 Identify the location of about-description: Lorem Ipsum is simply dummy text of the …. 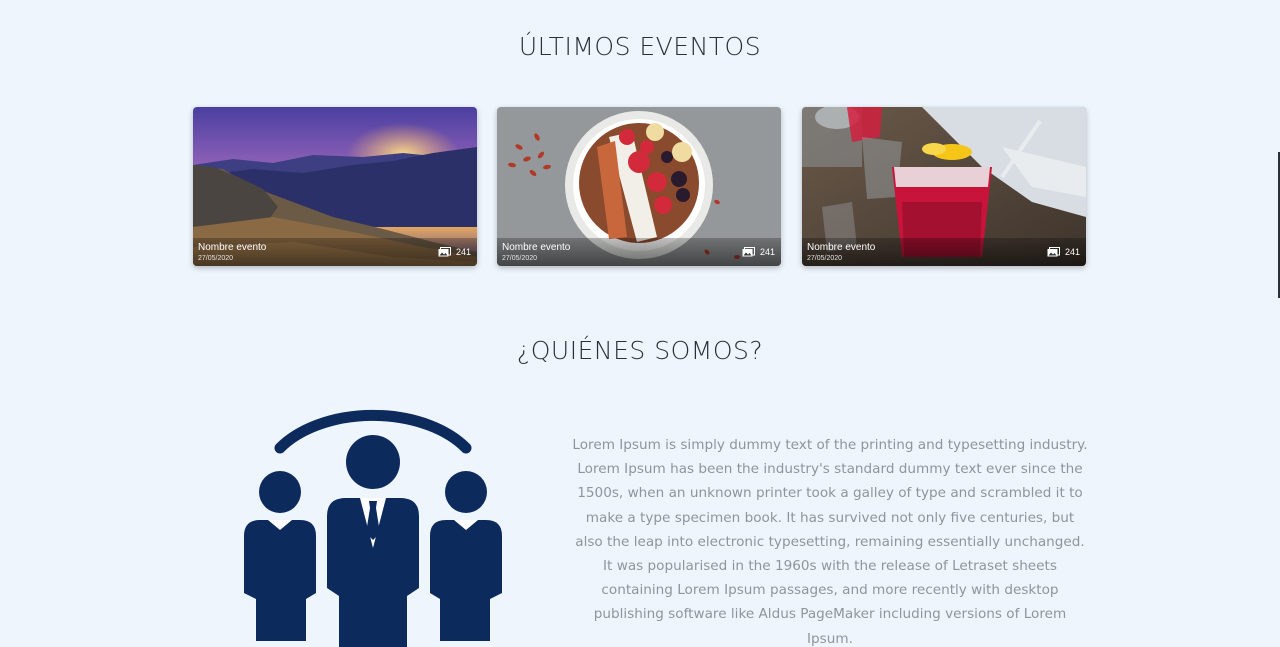
(830, 542).